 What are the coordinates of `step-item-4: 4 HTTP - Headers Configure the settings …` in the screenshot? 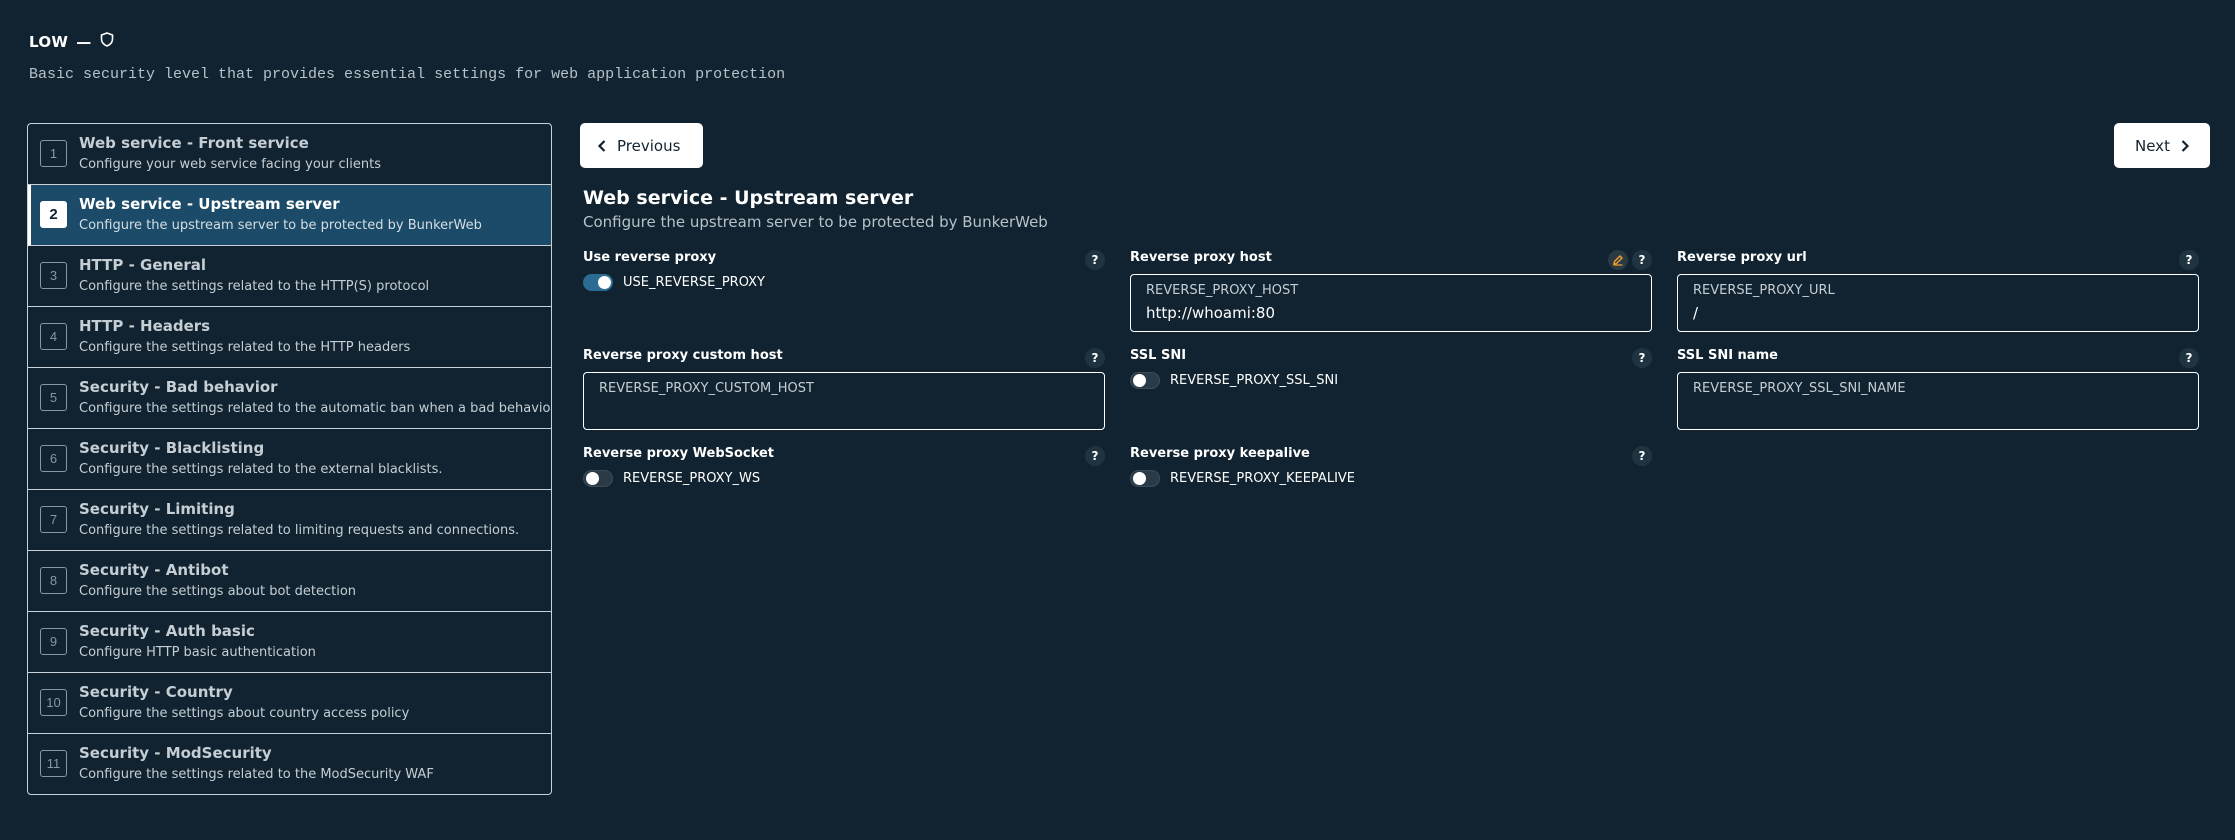 It's located at (289, 337).